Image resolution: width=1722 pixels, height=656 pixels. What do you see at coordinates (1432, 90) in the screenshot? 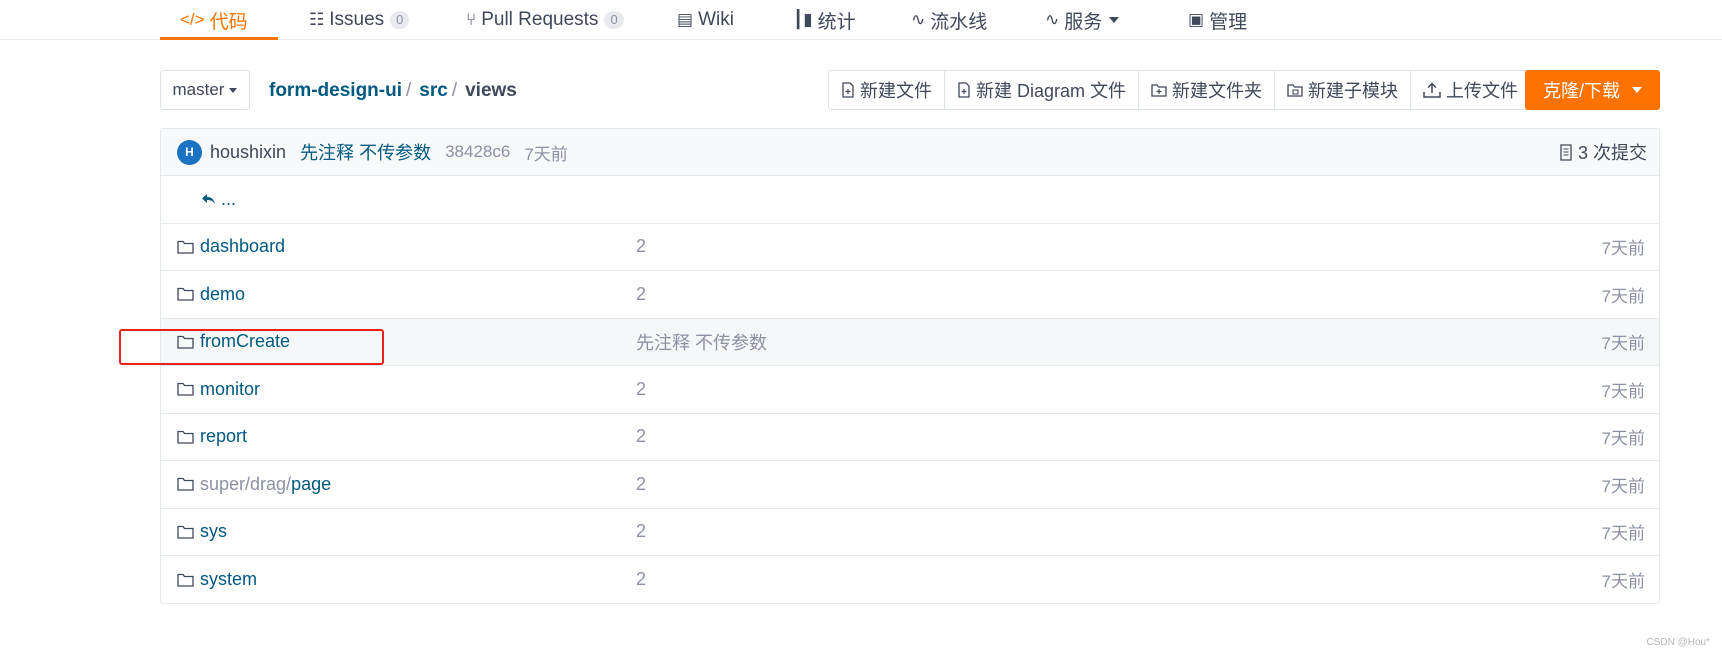
I see `upload-icon` at bounding box center [1432, 90].